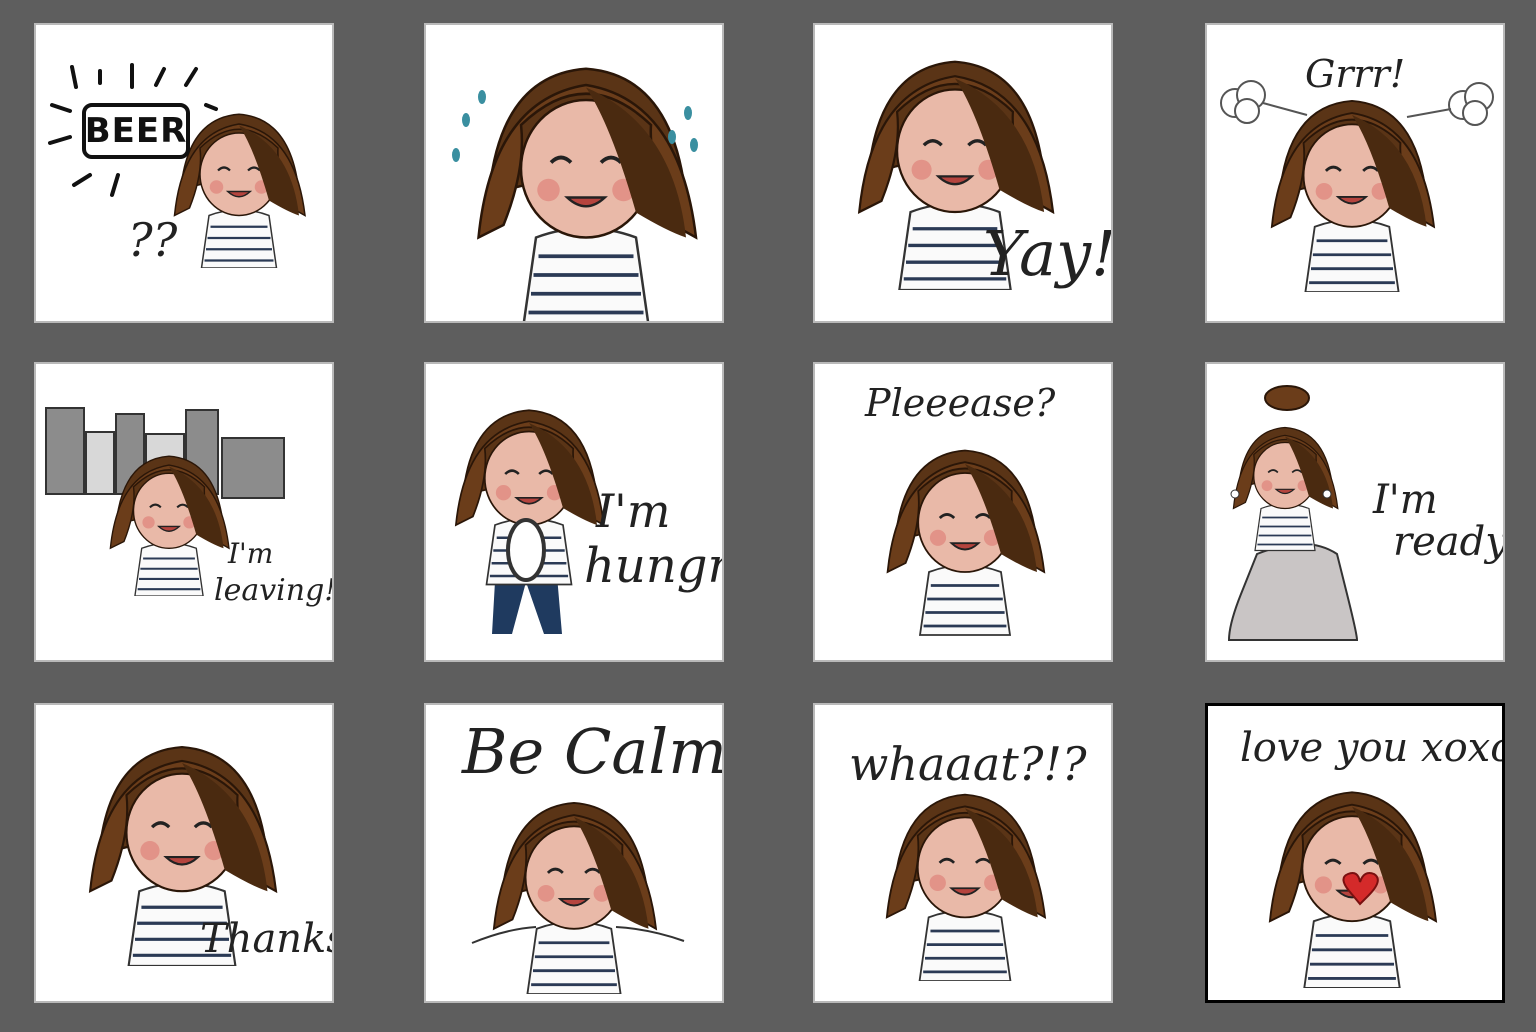 Image resolution: width=1536 pixels, height=1032 pixels. I want to click on sticker-caption: Thanks!, so click(266, 939).